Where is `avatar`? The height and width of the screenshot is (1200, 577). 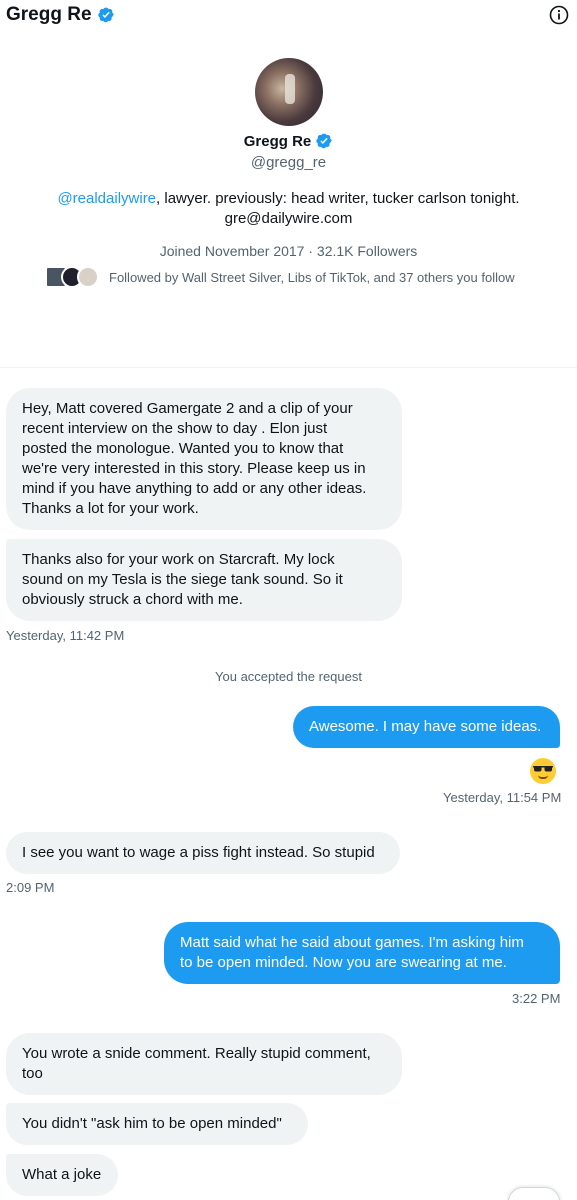 avatar is located at coordinates (288, 92).